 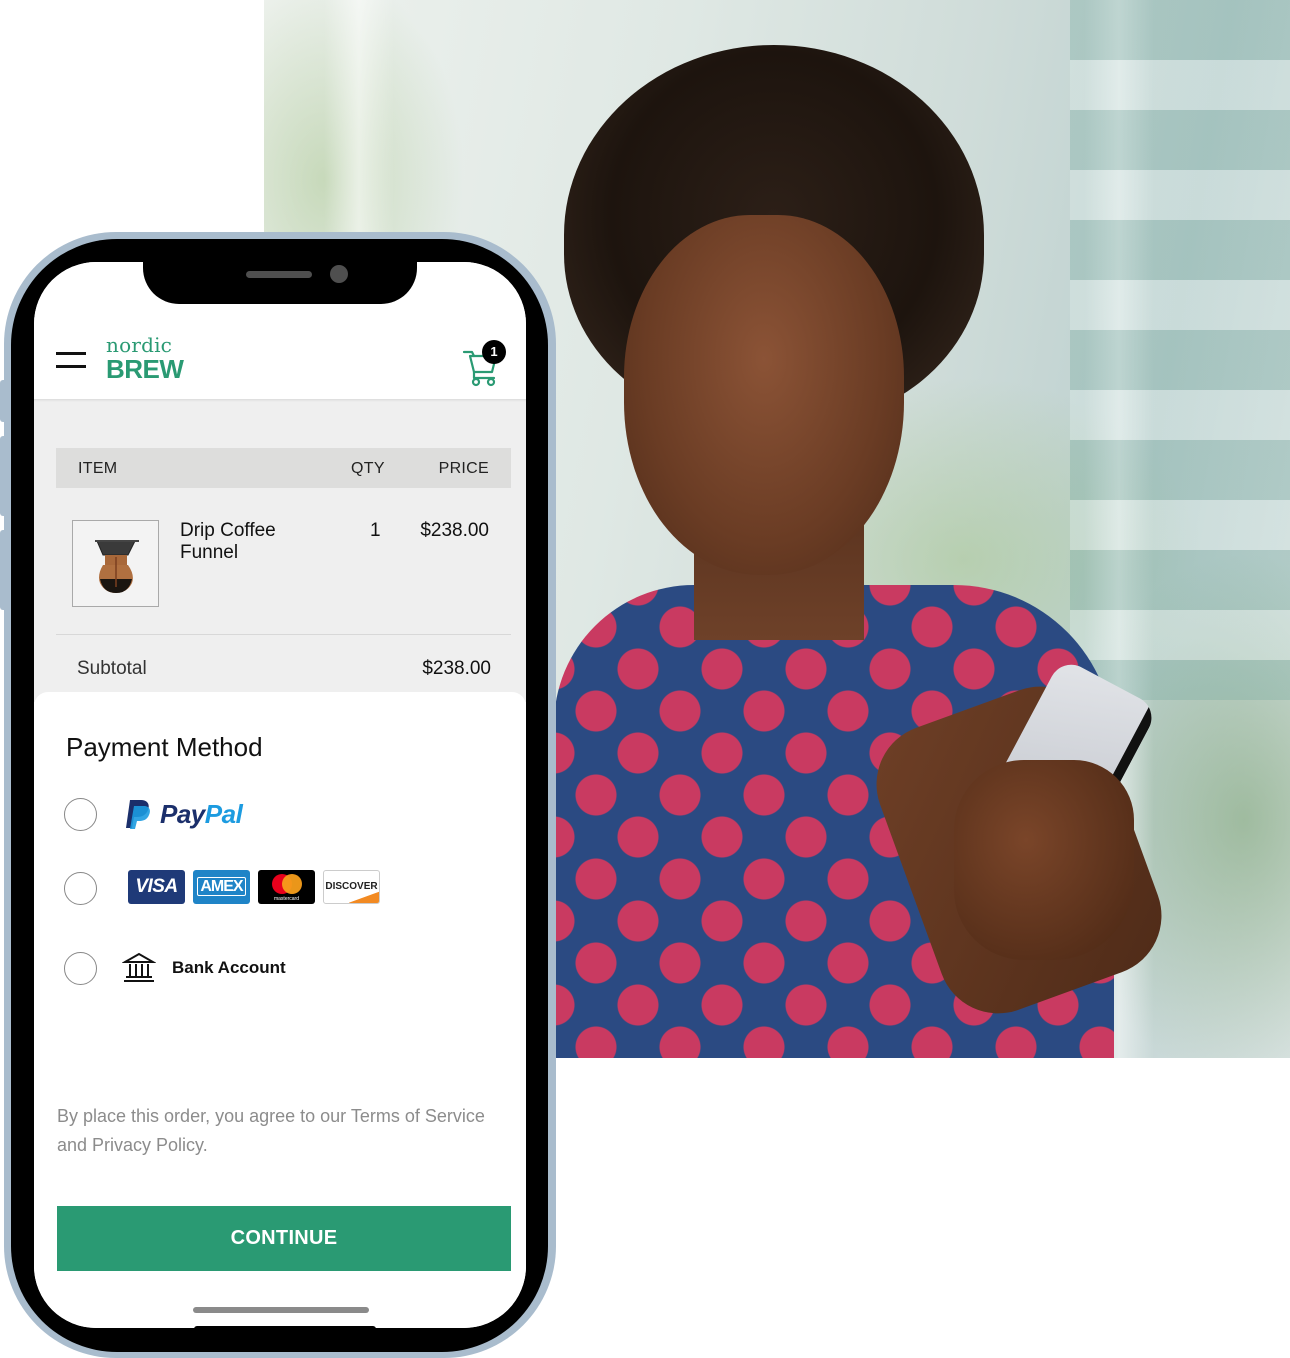 I want to click on cart-button: 1, so click(x=486, y=363).